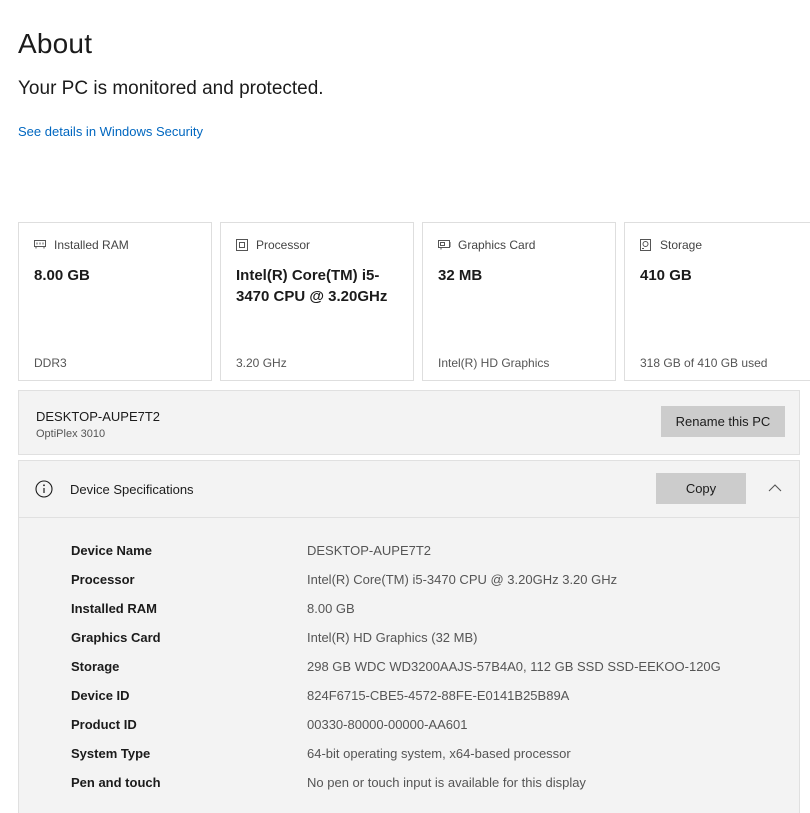  What do you see at coordinates (95, 666) in the screenshot?
I see `spec-label: Storage` at bounding box center [95, 666].